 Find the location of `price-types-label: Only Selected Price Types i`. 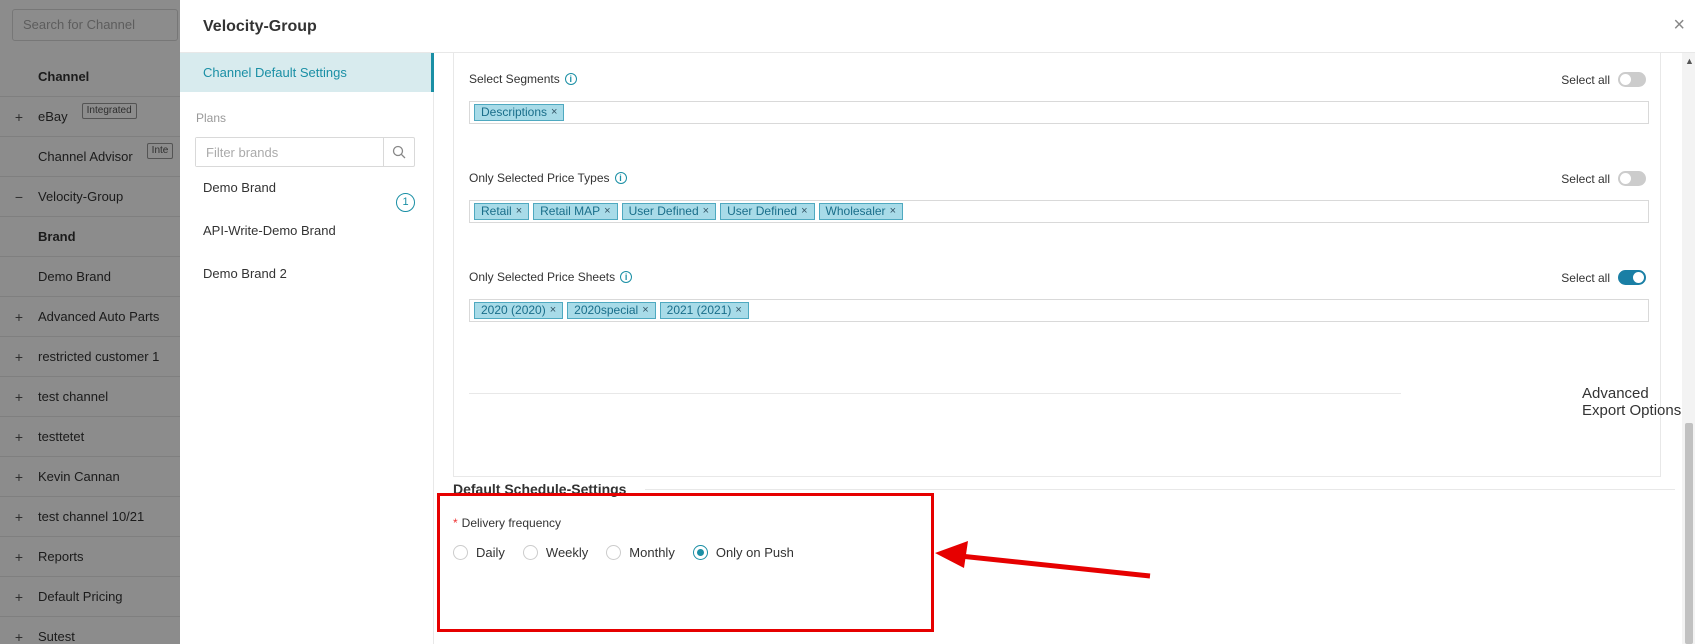

price-types-label: Only Selected Price Types i is located at coordinates (548, 178).